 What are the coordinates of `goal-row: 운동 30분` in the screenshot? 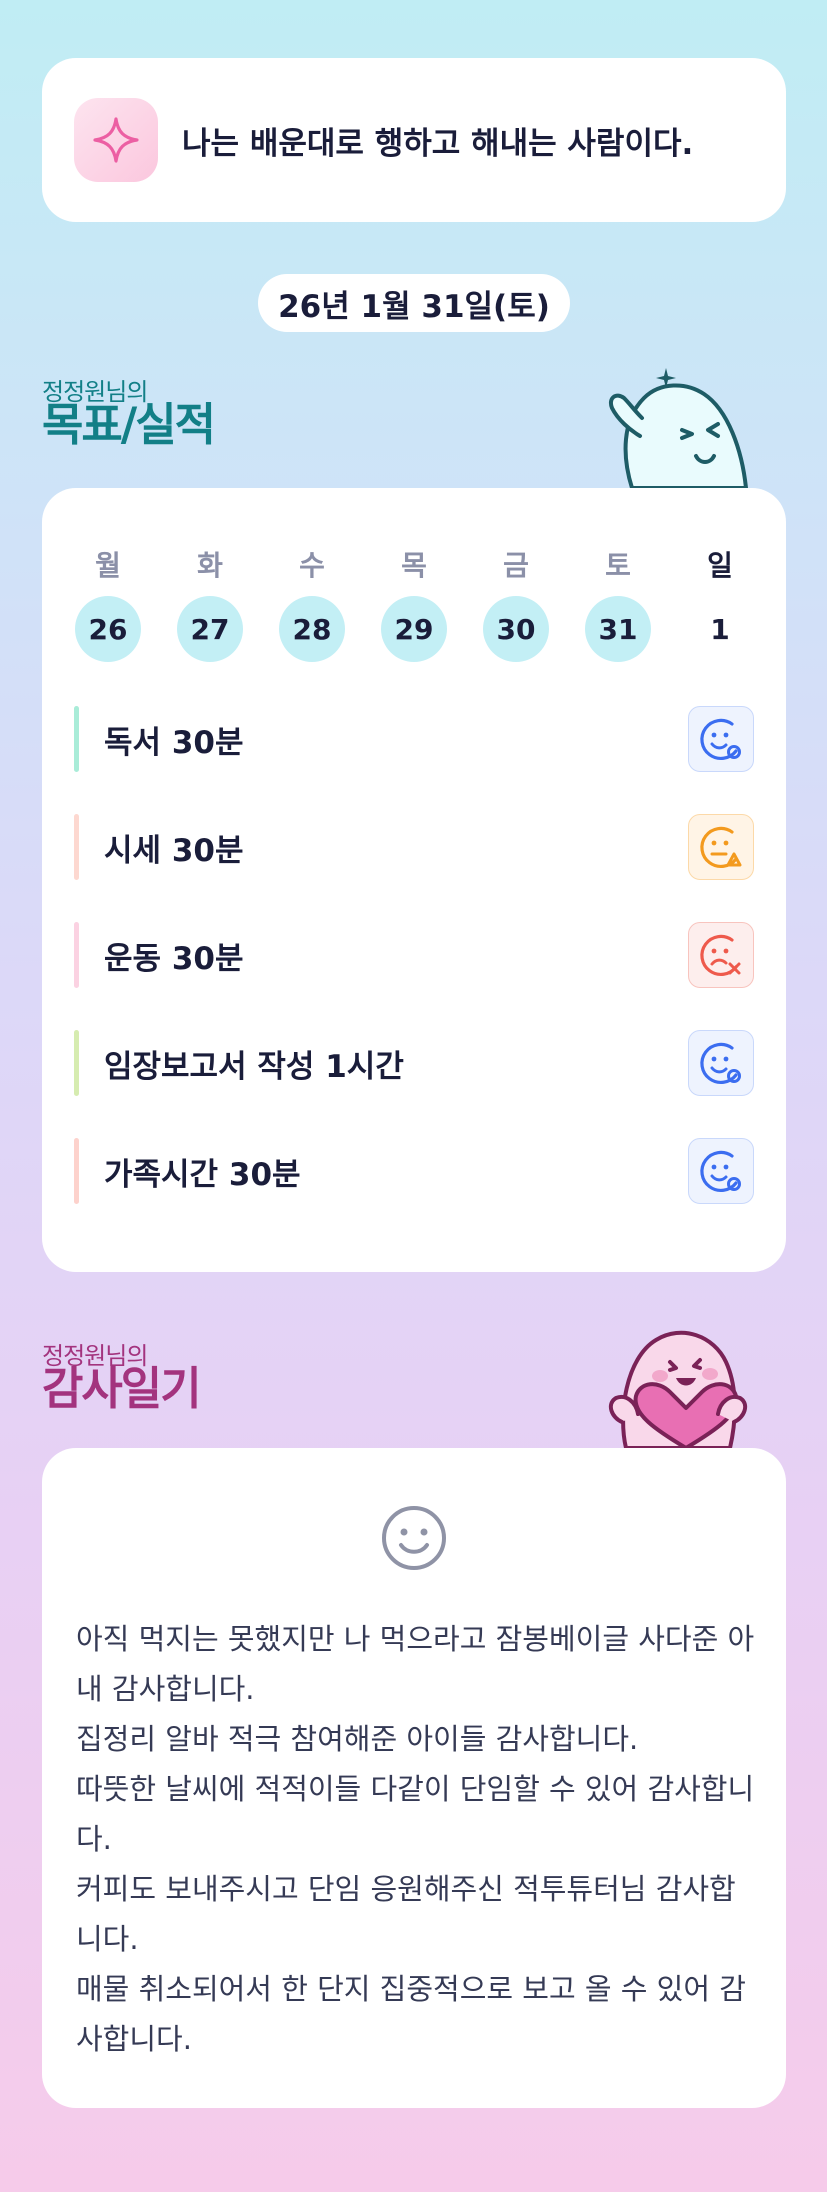 It's located at (414, 955).